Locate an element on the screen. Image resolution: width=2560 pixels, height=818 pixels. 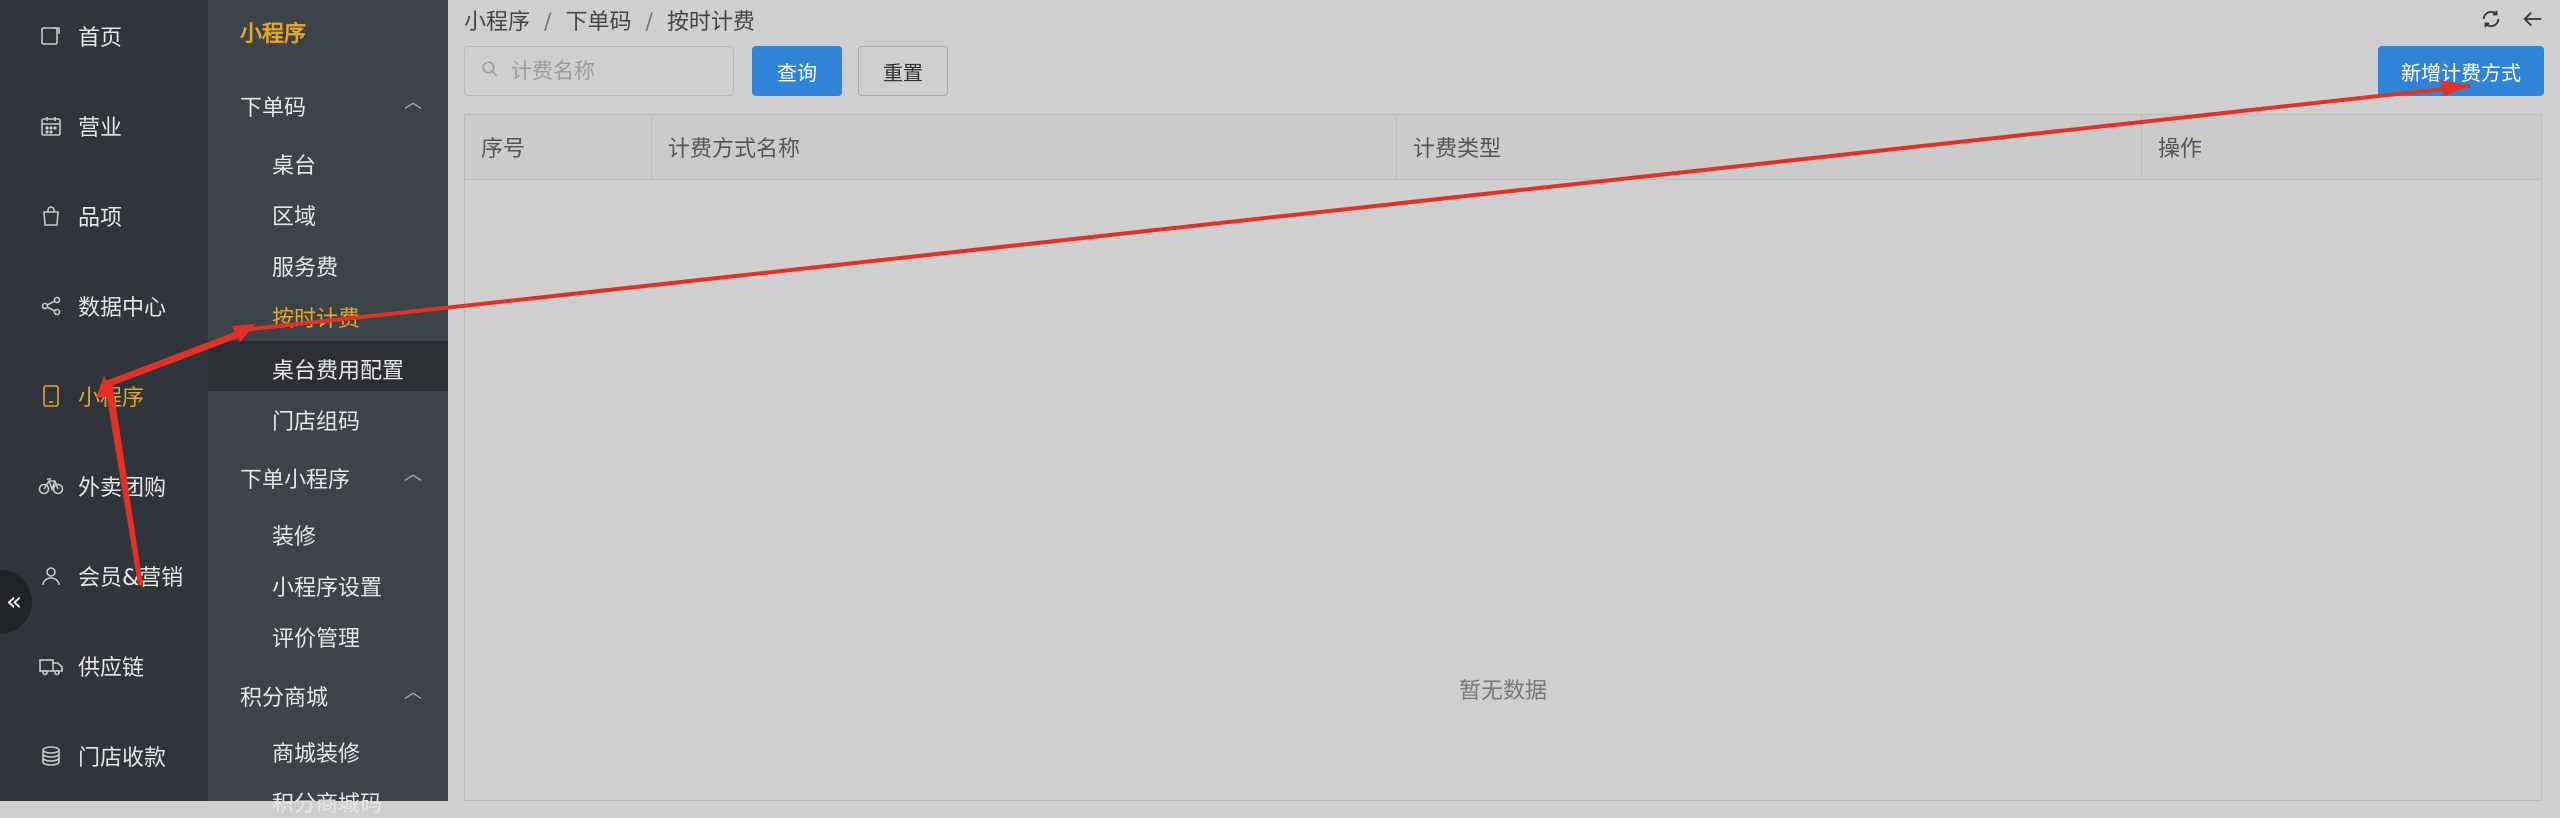
nav-label: 数据中心 is located at coordinates (122, 308).